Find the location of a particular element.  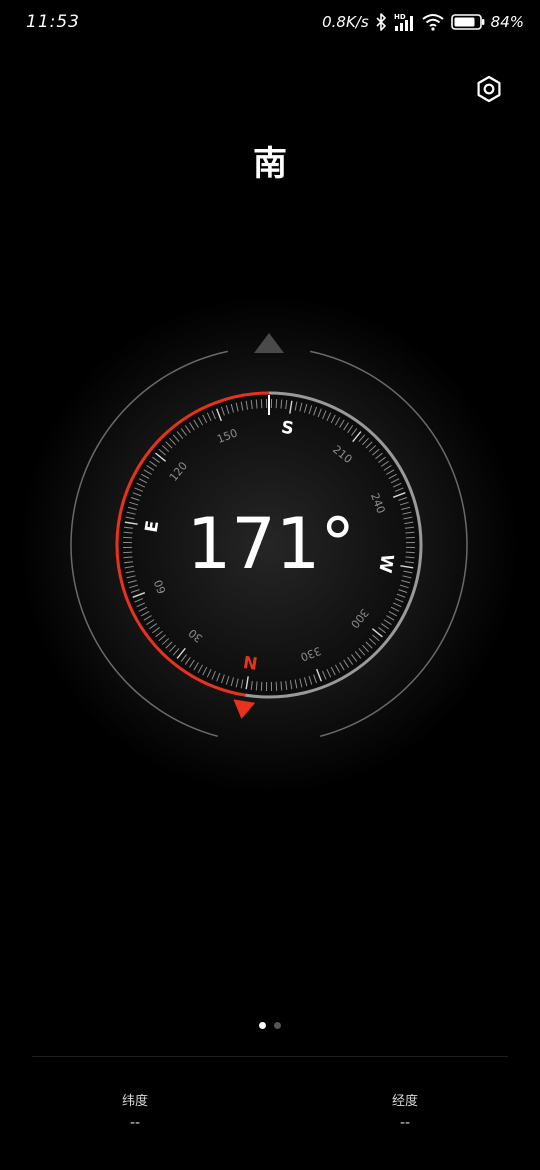

latitude-block: 纬度 -- is located at coordinates (135, 1110).